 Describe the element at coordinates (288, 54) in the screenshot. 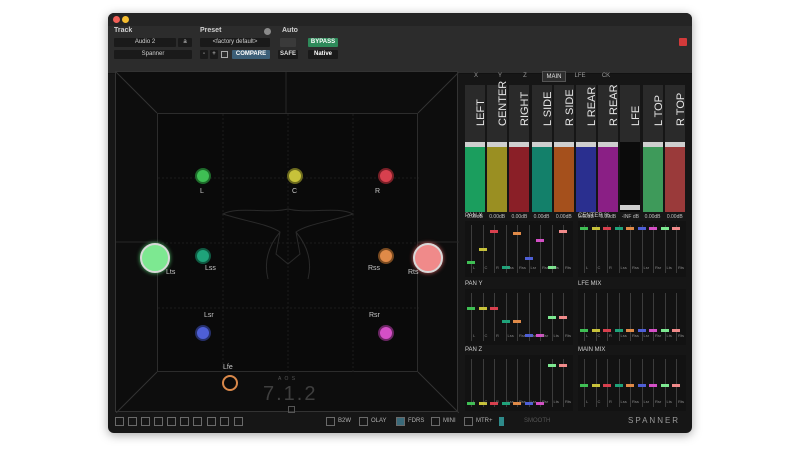

I see `safe-button: SAFE` at that location.